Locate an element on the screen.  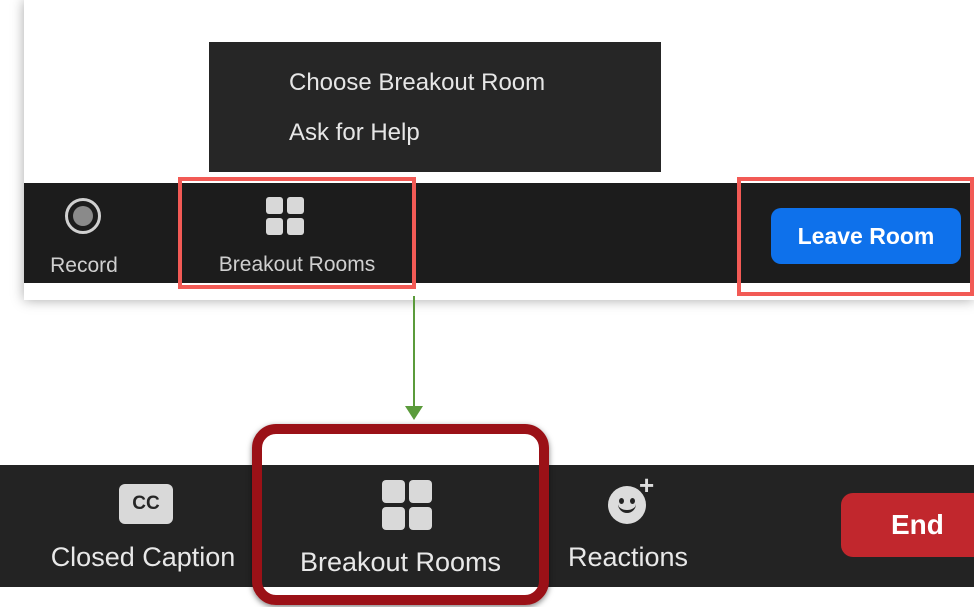
cc-icon: CC is located at coordinates (146, 504).